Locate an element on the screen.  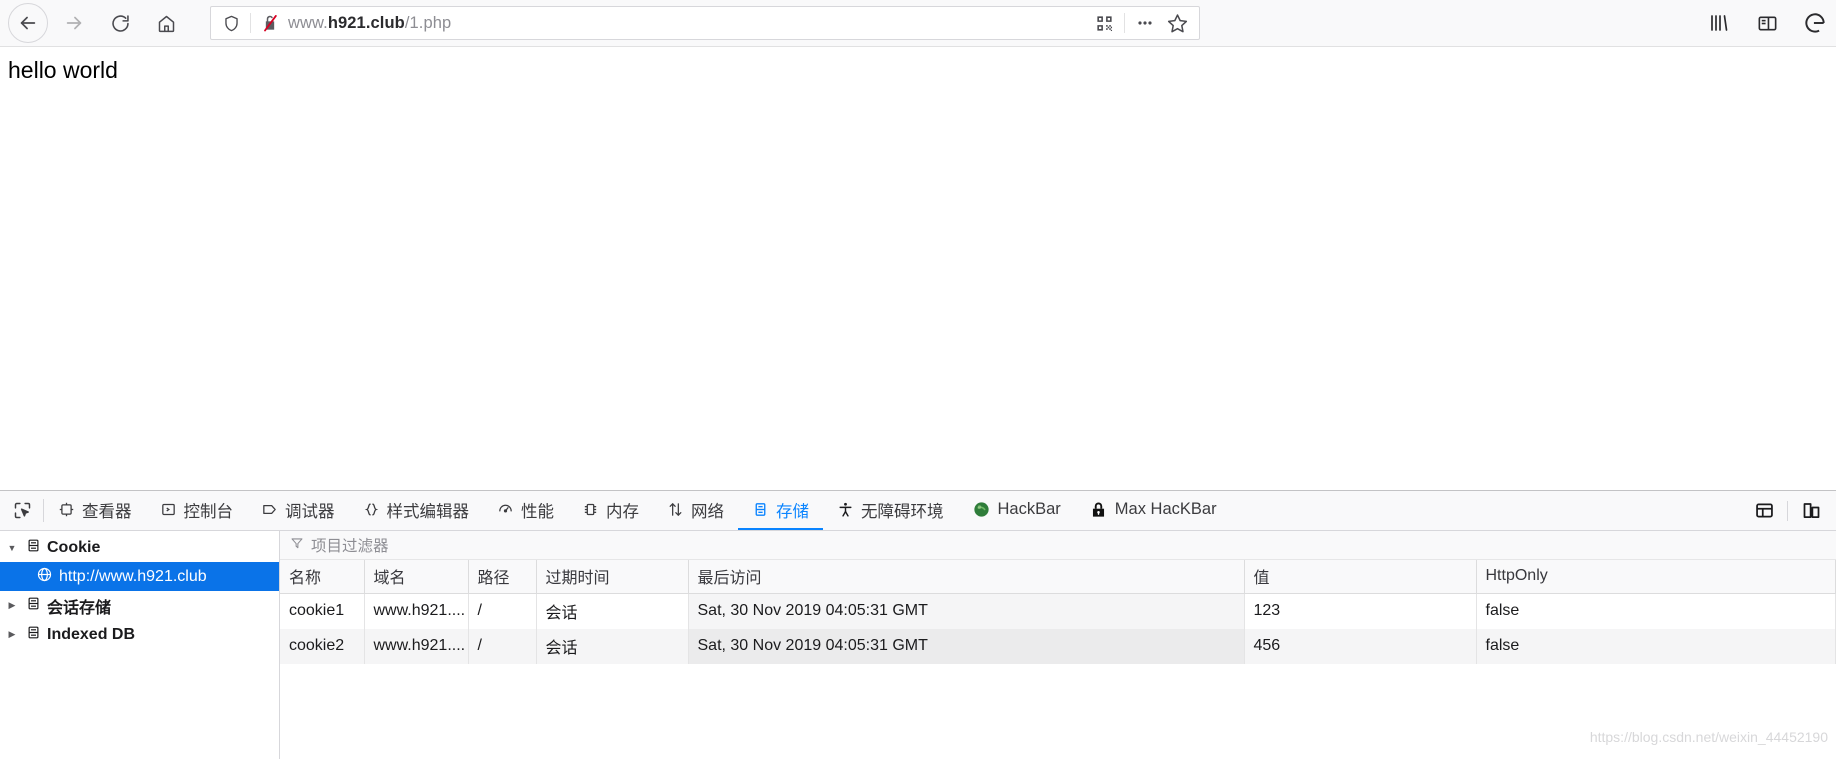
tab-debugger: 调试器 is located at coordinates (298, 510).